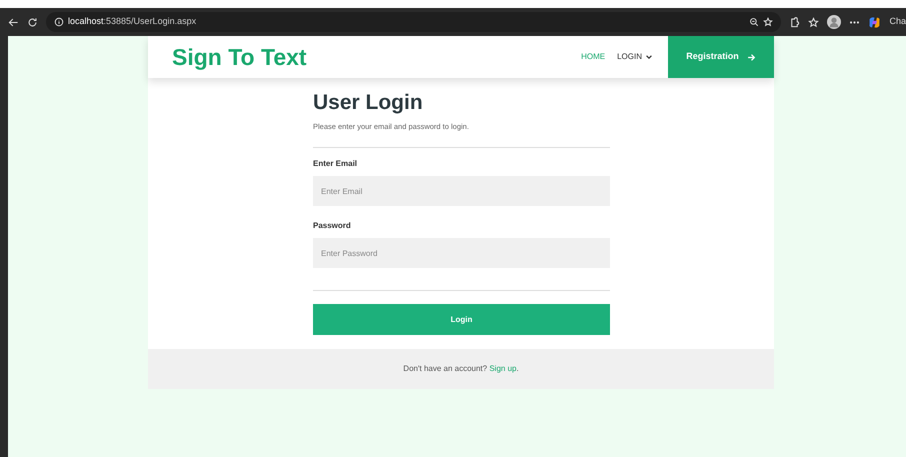 This screenshot has height=457, width=906. Describe the element at coordinates (461, 320) in the screenshot. I see `login-button: Login` at that location.